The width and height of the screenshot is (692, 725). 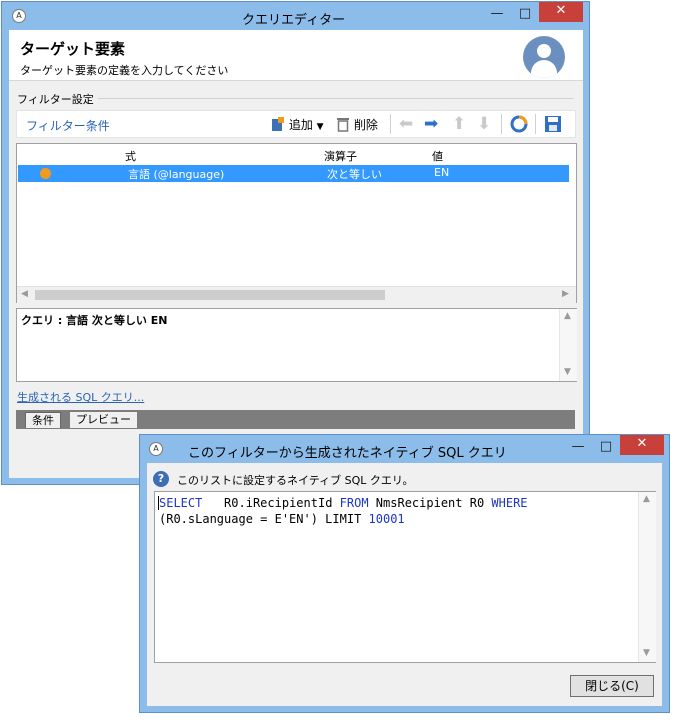 I want to click on refresh-chart-icon, so click(x=519, y=125).